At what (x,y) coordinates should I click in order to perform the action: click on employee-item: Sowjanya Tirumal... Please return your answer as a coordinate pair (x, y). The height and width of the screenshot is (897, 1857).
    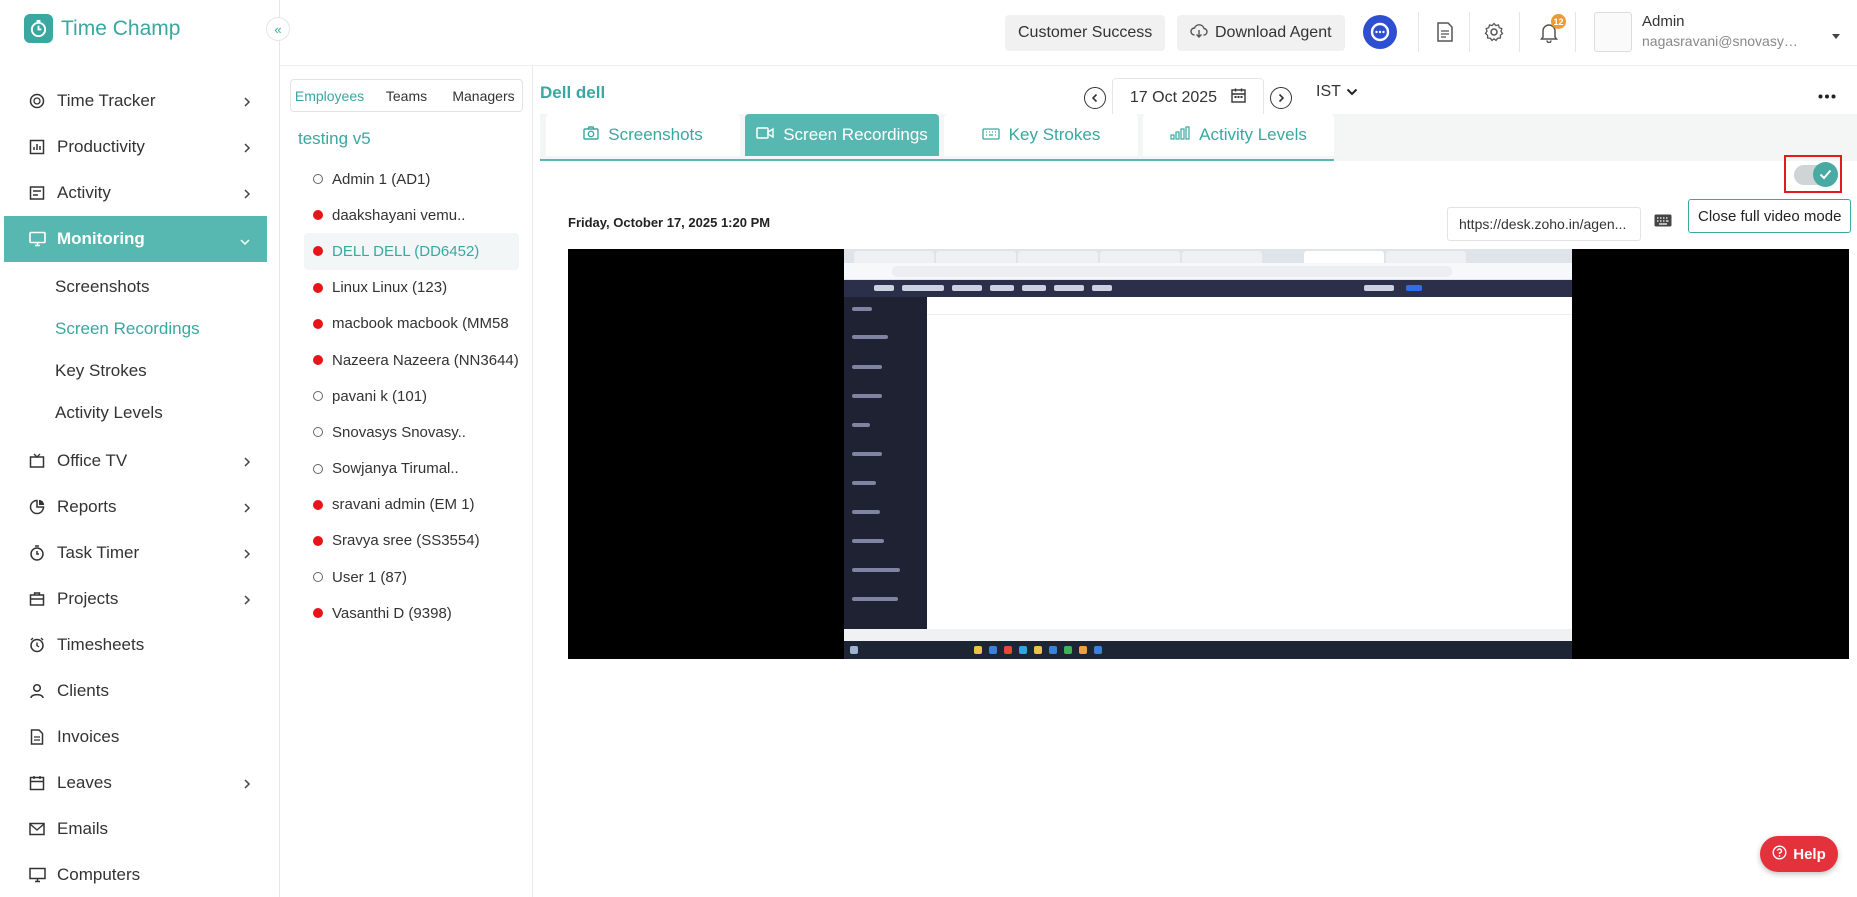
    Looking at the image, I should click on (404, 469).